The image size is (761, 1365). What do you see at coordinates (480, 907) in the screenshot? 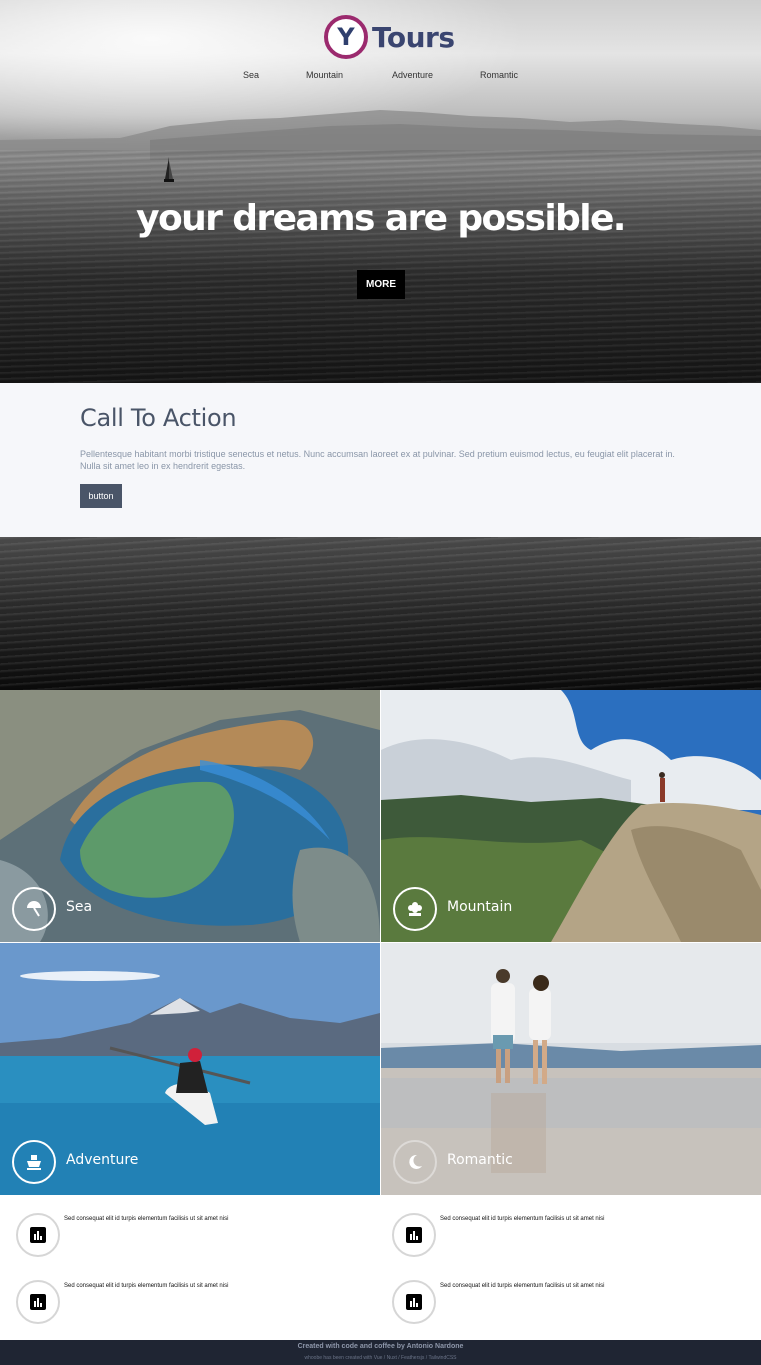
I see `tile-label-mountain: Mountain` at bounding box center [480, 907].